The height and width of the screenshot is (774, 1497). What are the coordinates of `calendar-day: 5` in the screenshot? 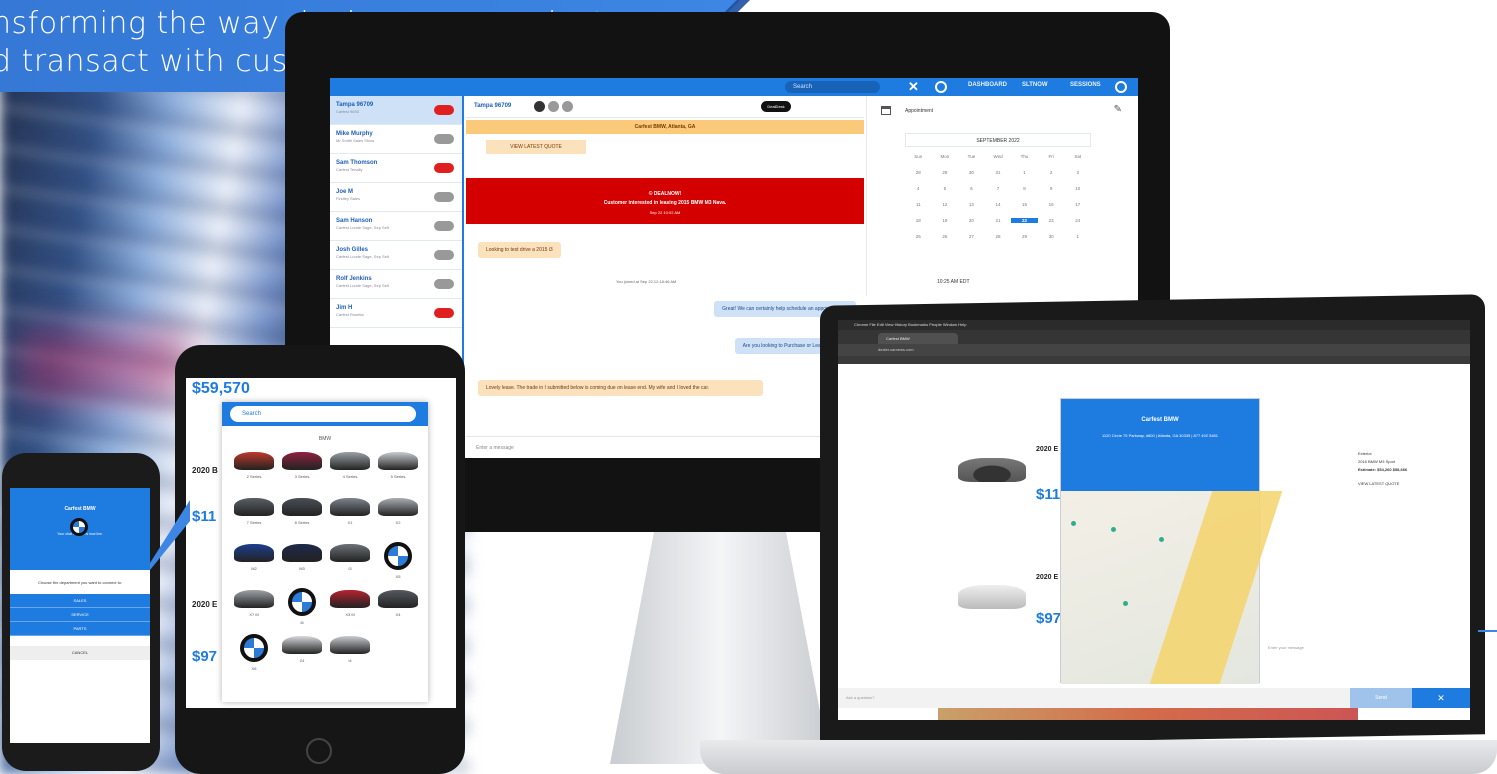 It's located at (945, 188).